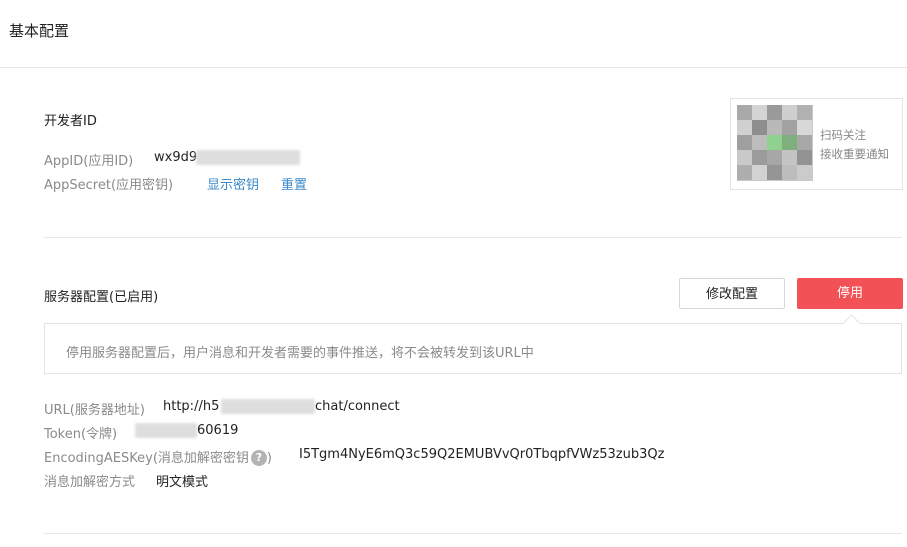 The image size is (907, 547). I want to click on aes-label: EncodingAESKey(消息加解密密钥?), so click(158, 456).